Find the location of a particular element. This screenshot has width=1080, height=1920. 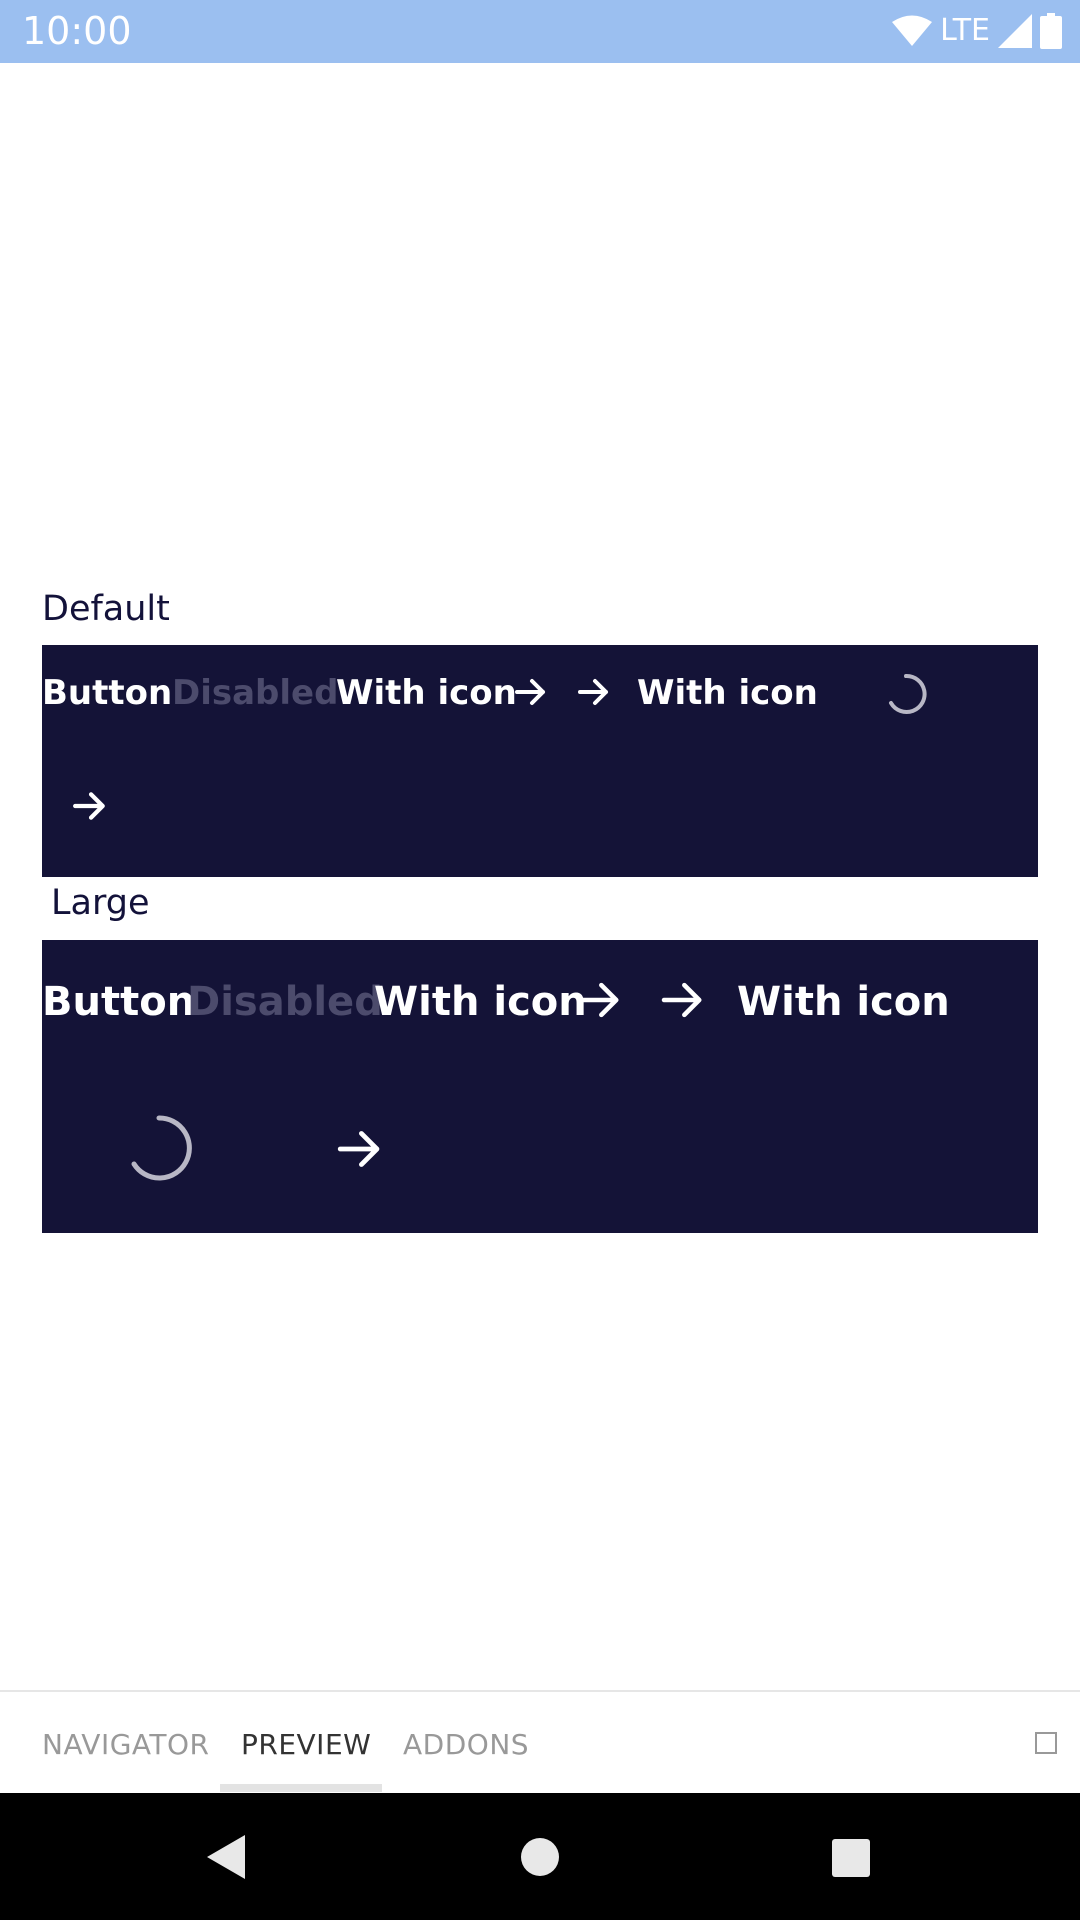

back-icon is located at coordinates (226, 1857).